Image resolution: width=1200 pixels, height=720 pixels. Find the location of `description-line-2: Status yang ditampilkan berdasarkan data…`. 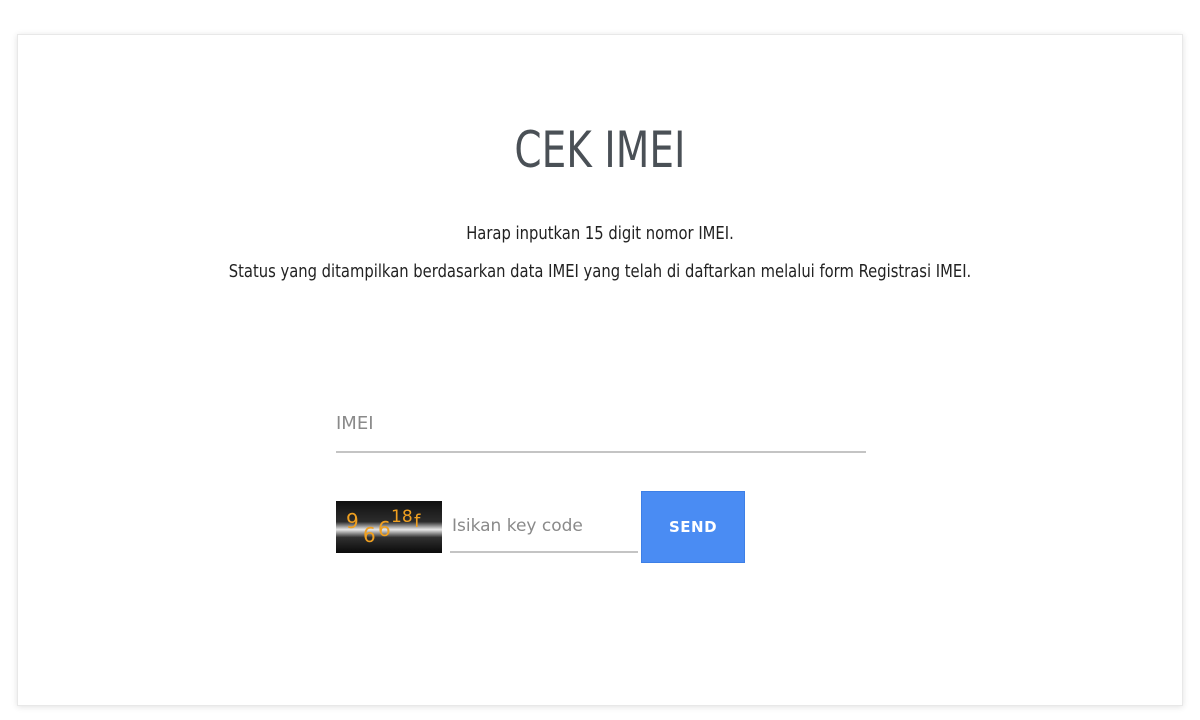

description-line-2: Status yang ditampilkan berdasarkan data… is located at coordinates (600, 271).